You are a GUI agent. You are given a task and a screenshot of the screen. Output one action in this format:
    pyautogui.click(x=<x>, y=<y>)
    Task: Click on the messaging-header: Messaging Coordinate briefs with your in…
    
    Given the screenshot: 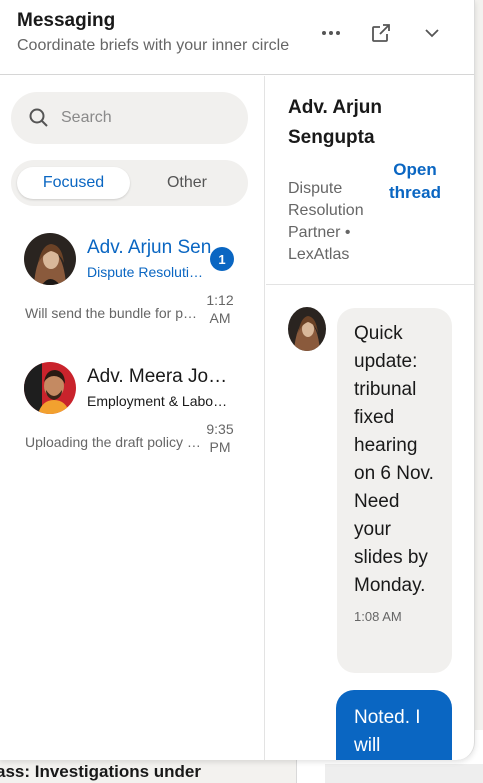 What is the action you would take?
    pyautogui.click(x=237, y=37)
    